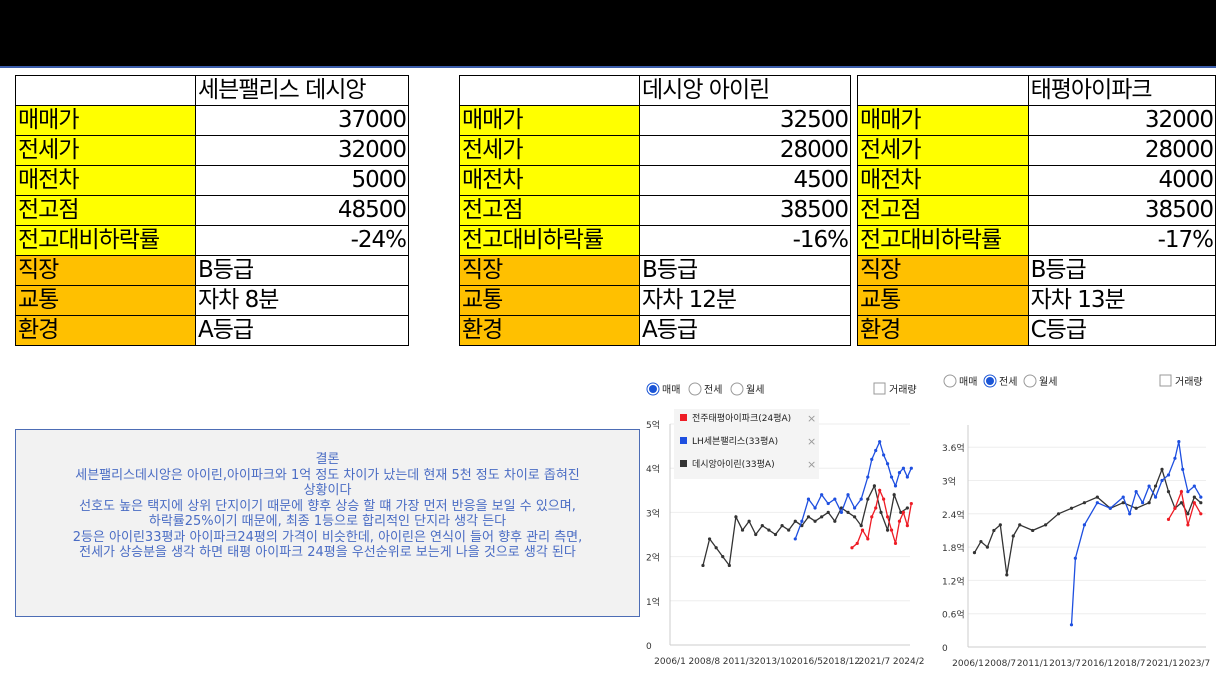  Describe the element at coordinates (1121, 300) in the screenshot. I see `row-value-cell: 자차 13분` at that location.